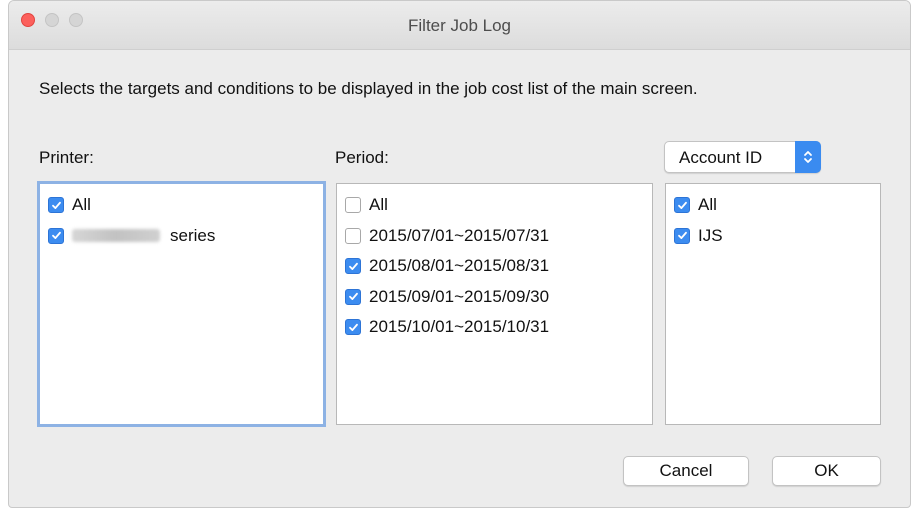 The height and width of the screenshot is (516, 921). What do you see at coordinates (116, 236) in the screenshot?
I see `redacted-printer-name` at bounding box center [116, 236].